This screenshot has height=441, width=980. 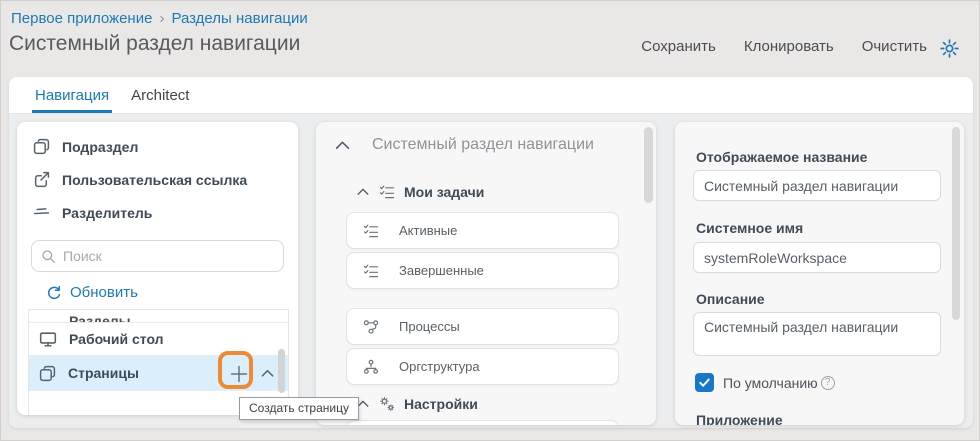 I want to click on settings-gear-icon, so click(x=949, y=48).